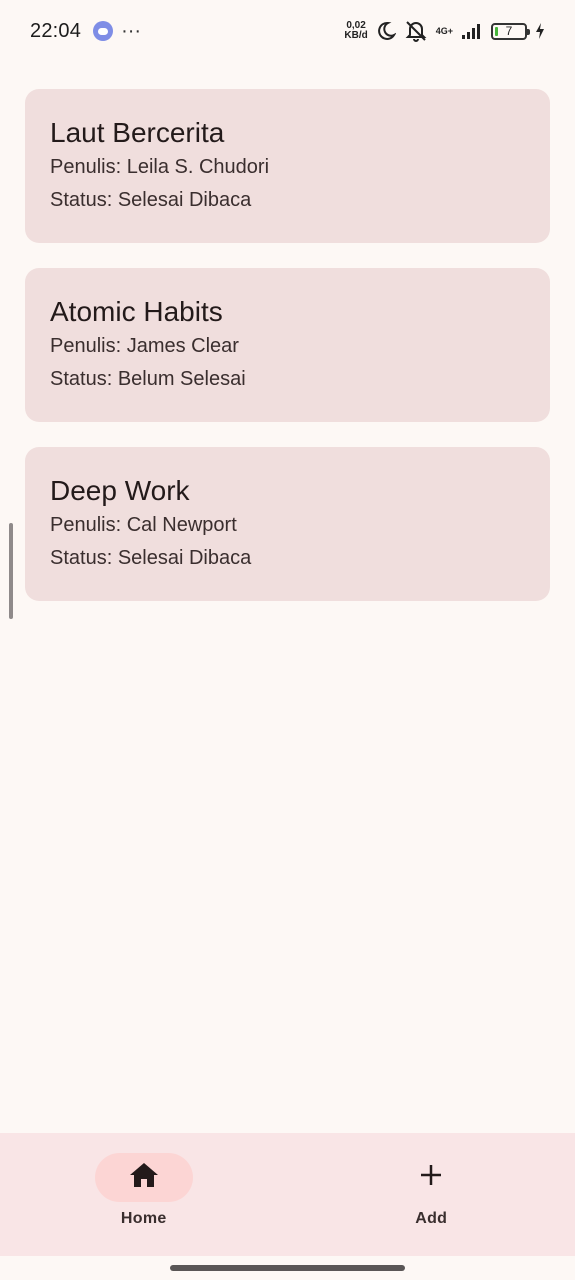 Image resolution: width=575 pixels, height=1280 pixels. I want to click on battery-fill, so click(496, 31).